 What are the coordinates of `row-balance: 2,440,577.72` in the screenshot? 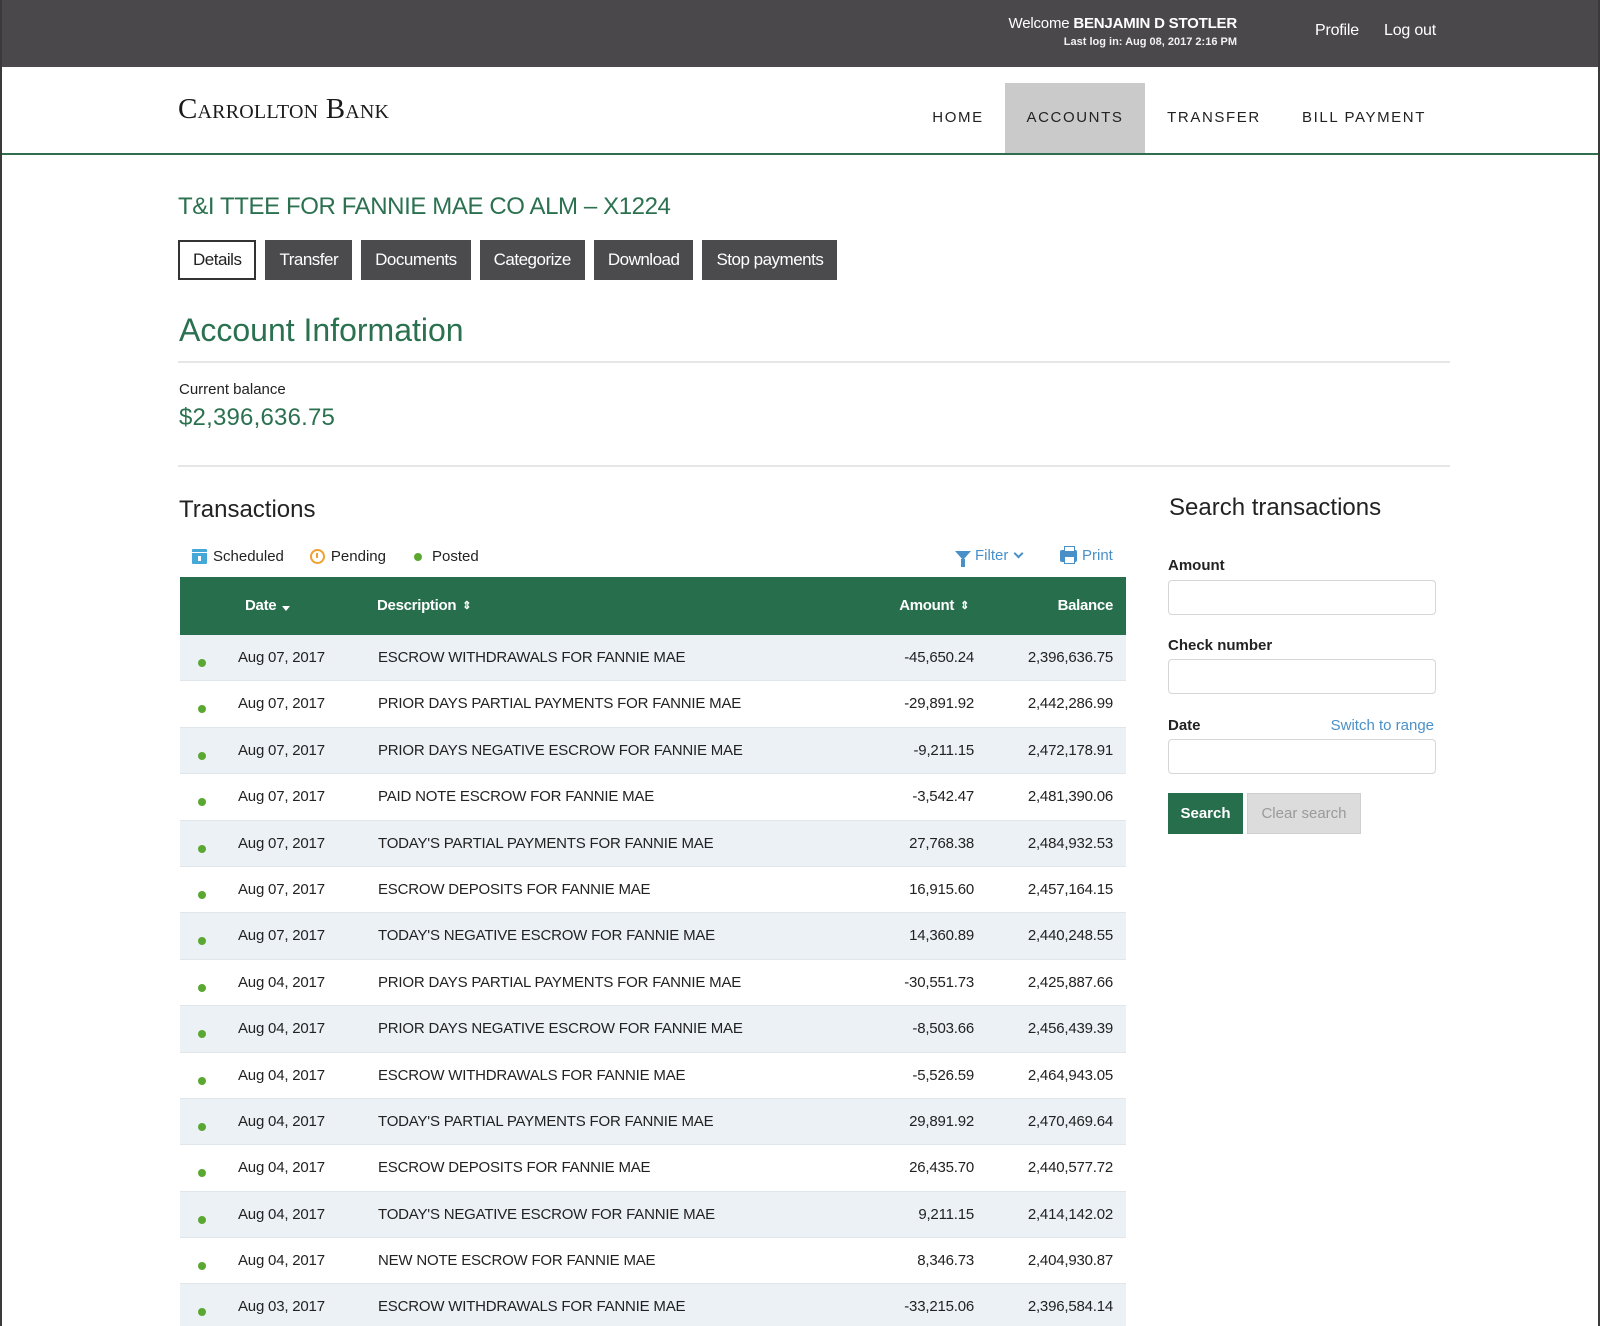 It's located at (1070, 1168).